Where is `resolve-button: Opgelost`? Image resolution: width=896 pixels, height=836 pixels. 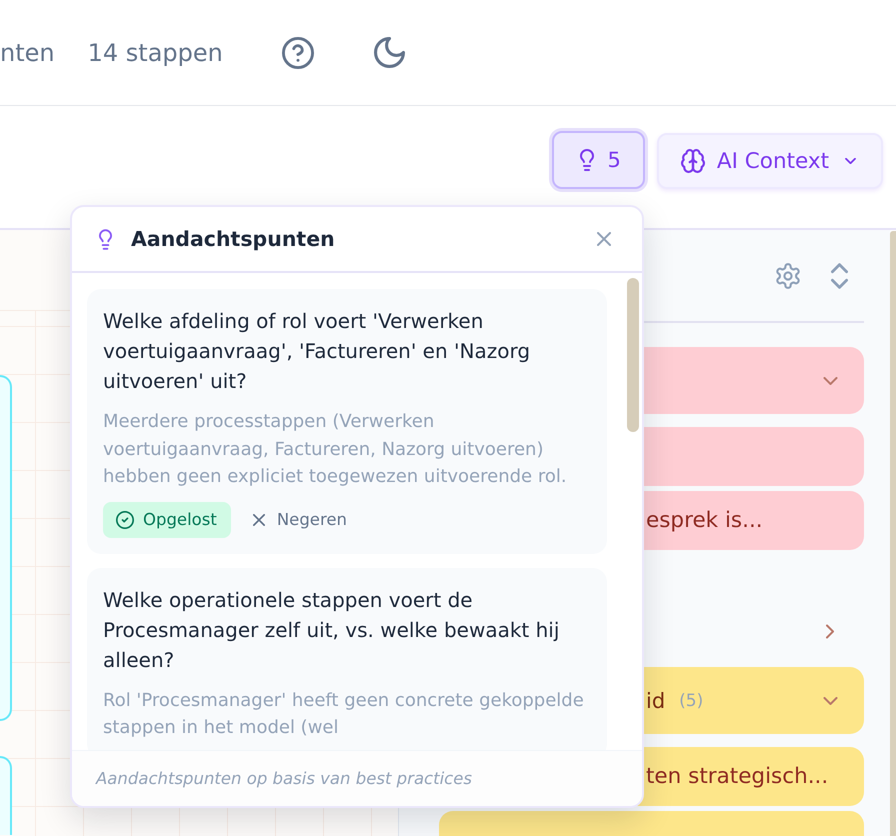
resolve-button: Opgelost is located at coordinates (167, 520).